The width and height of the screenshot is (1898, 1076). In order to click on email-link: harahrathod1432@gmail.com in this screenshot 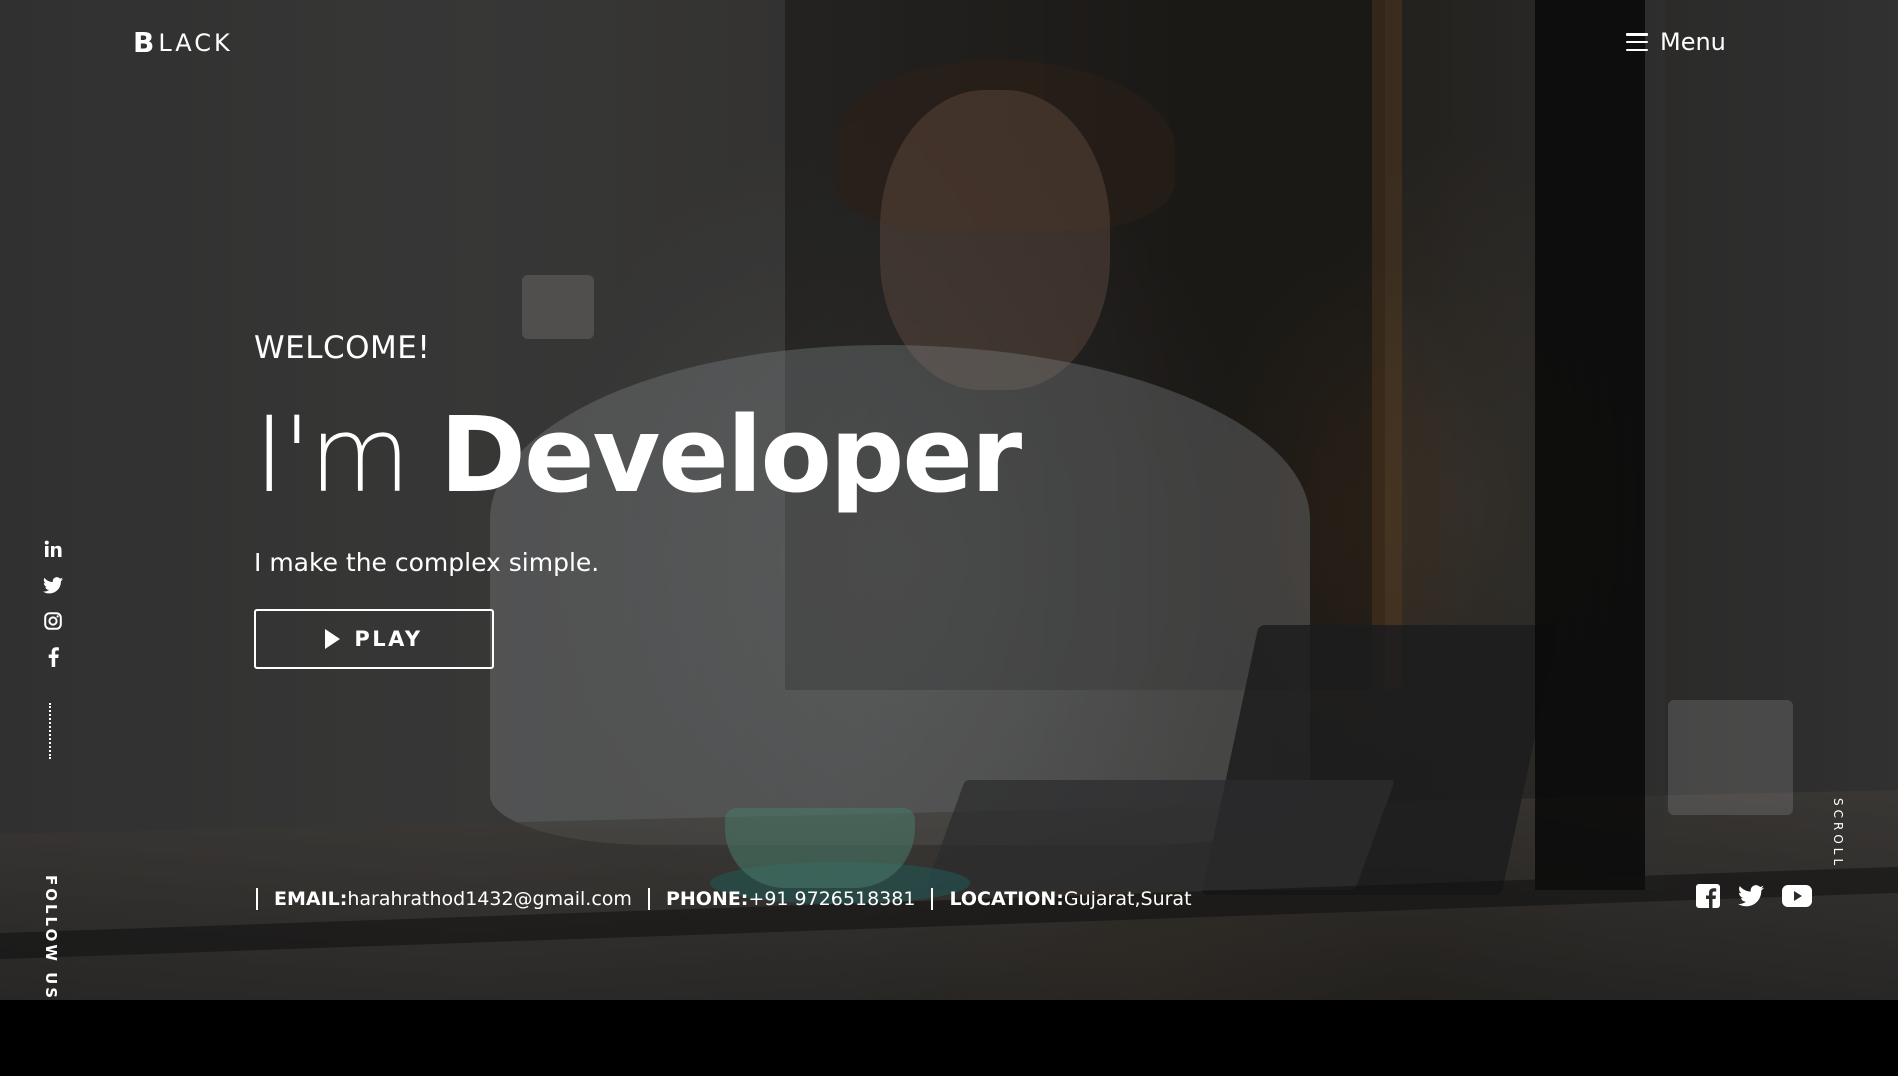, I will do `click(489, 899)`.